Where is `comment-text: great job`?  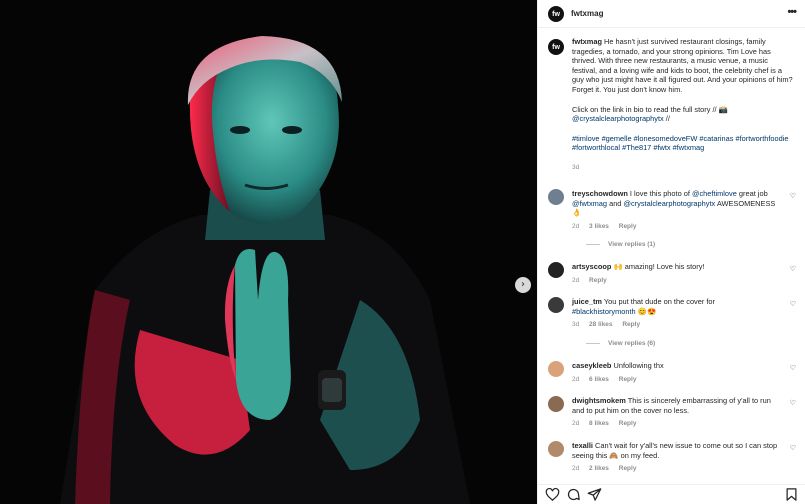 comment-text: great job is located at coordinates (752, 193).